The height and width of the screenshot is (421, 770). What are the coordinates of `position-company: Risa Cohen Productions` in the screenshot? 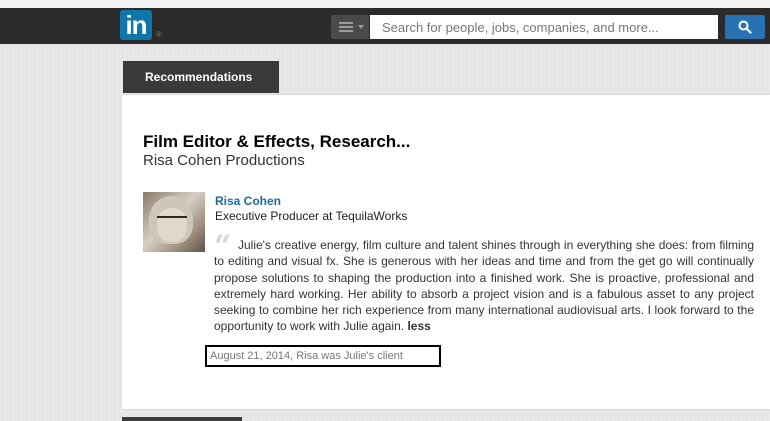 It's located at (224, 160).